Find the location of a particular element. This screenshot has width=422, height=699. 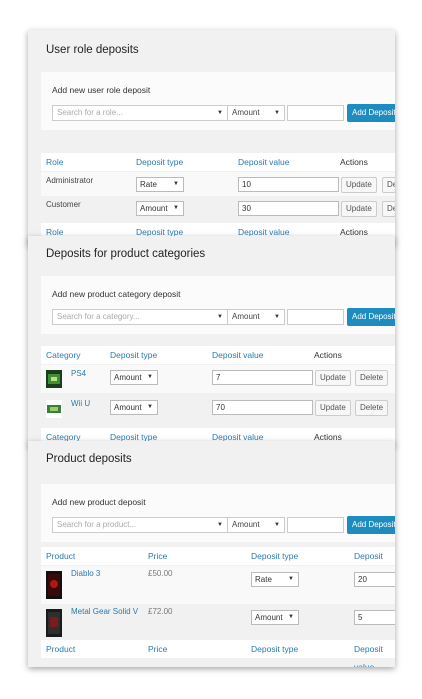

deposit-value-input: 5 is located at coordinates (374, 617).